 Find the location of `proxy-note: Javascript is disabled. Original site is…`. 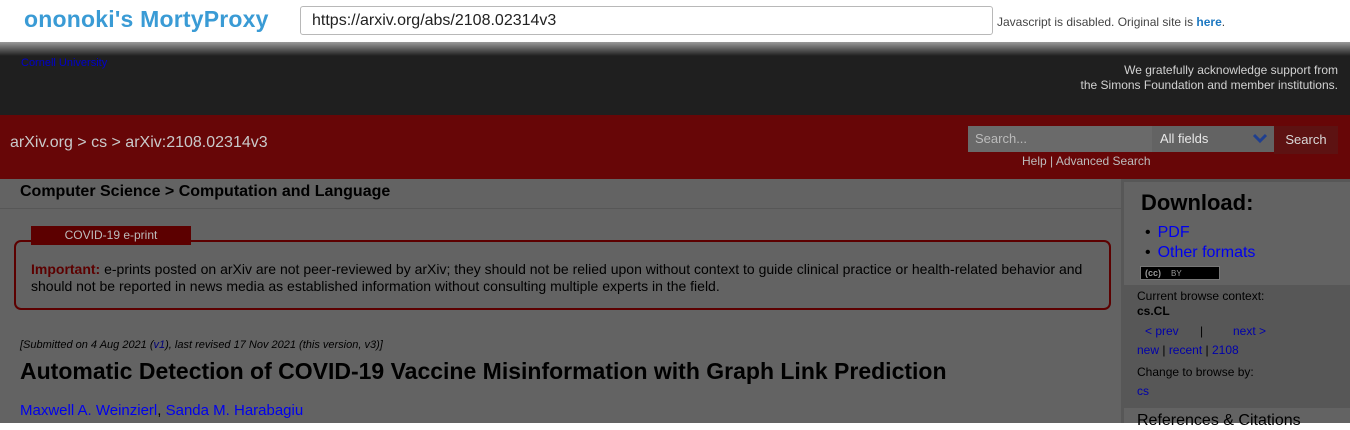

proxy-note: Javascript is disabled. Original site is… is located at coordinates (1111, 22).